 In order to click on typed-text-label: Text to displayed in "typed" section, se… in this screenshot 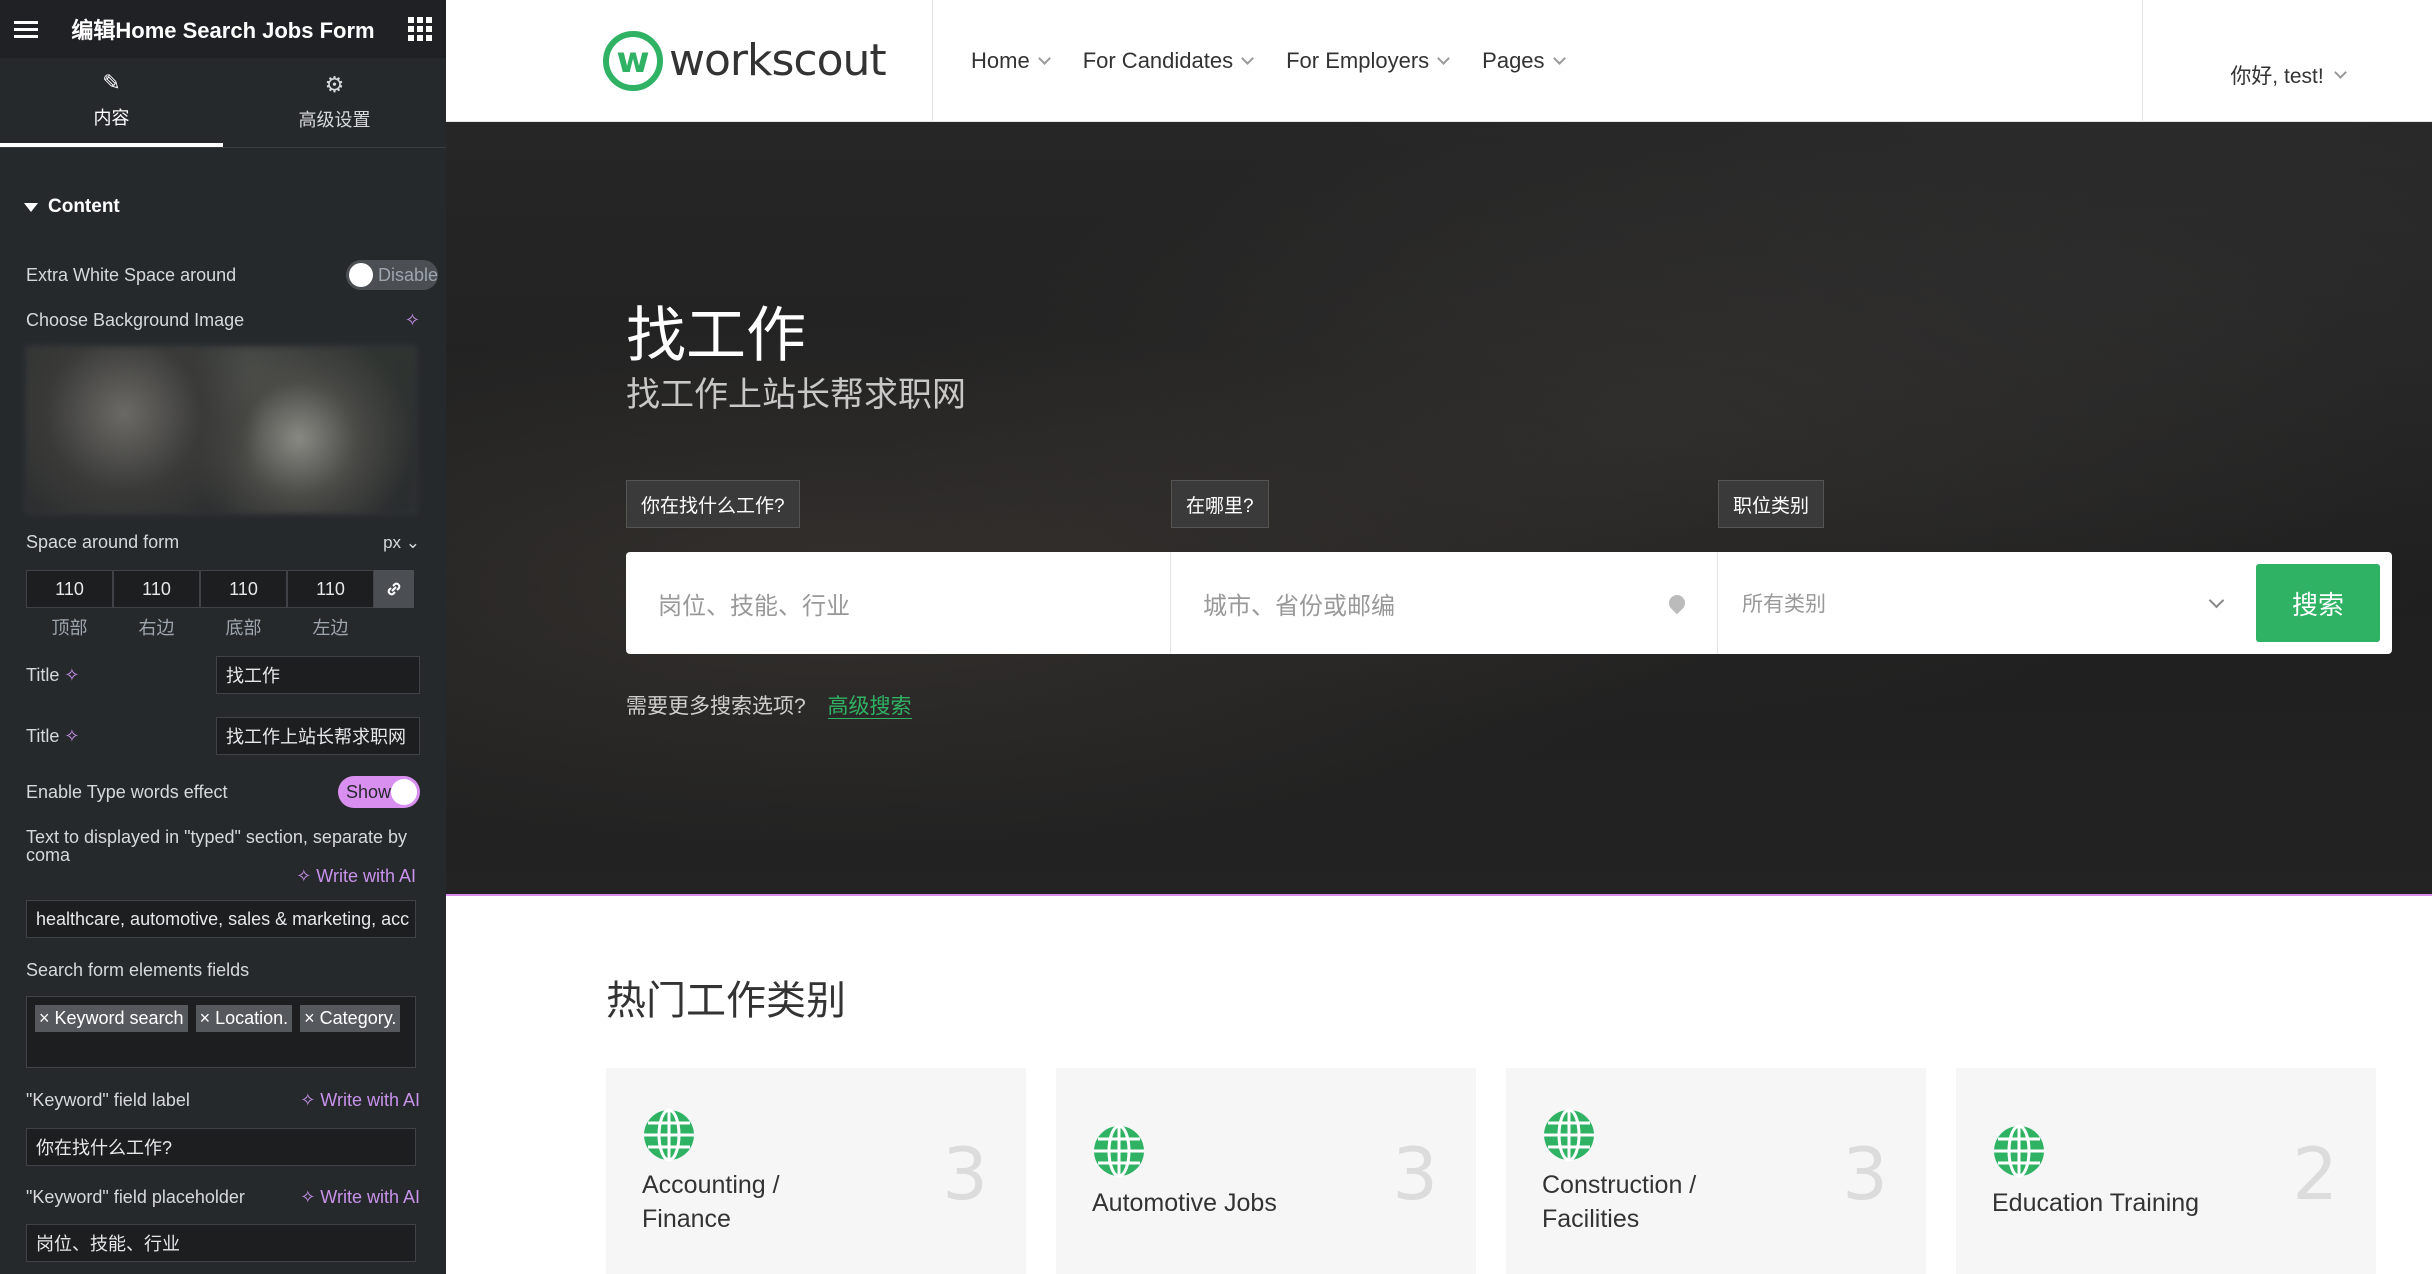, I will do `click(216, 846)`.